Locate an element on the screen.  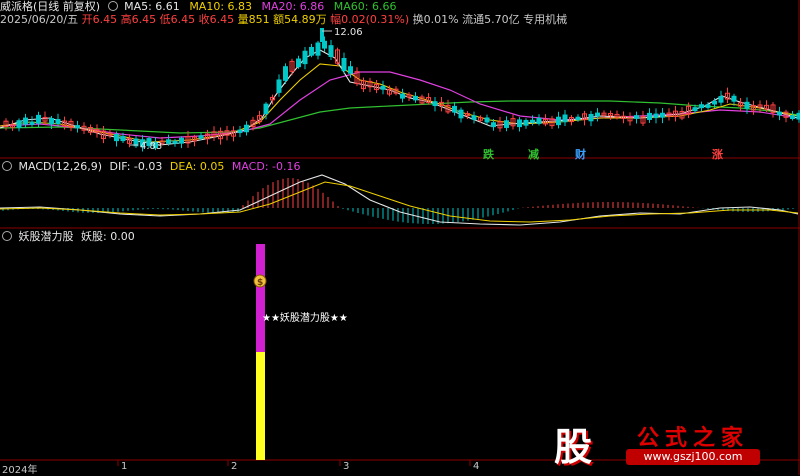
macd-dif-line is located at coordinates (399, 200).